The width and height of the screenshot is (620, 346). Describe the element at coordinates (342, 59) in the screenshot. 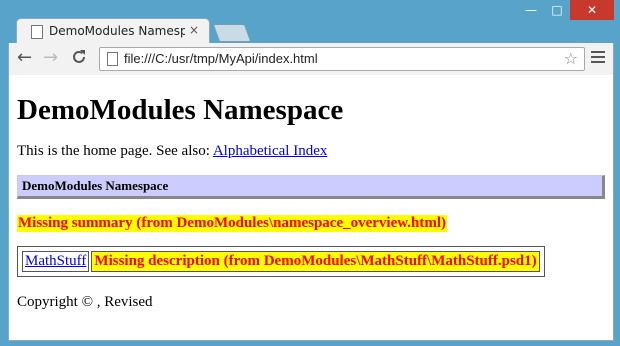

I see `address-bar: file:///C:/usr/tmp/MyApi/index.html ☆` at that location.